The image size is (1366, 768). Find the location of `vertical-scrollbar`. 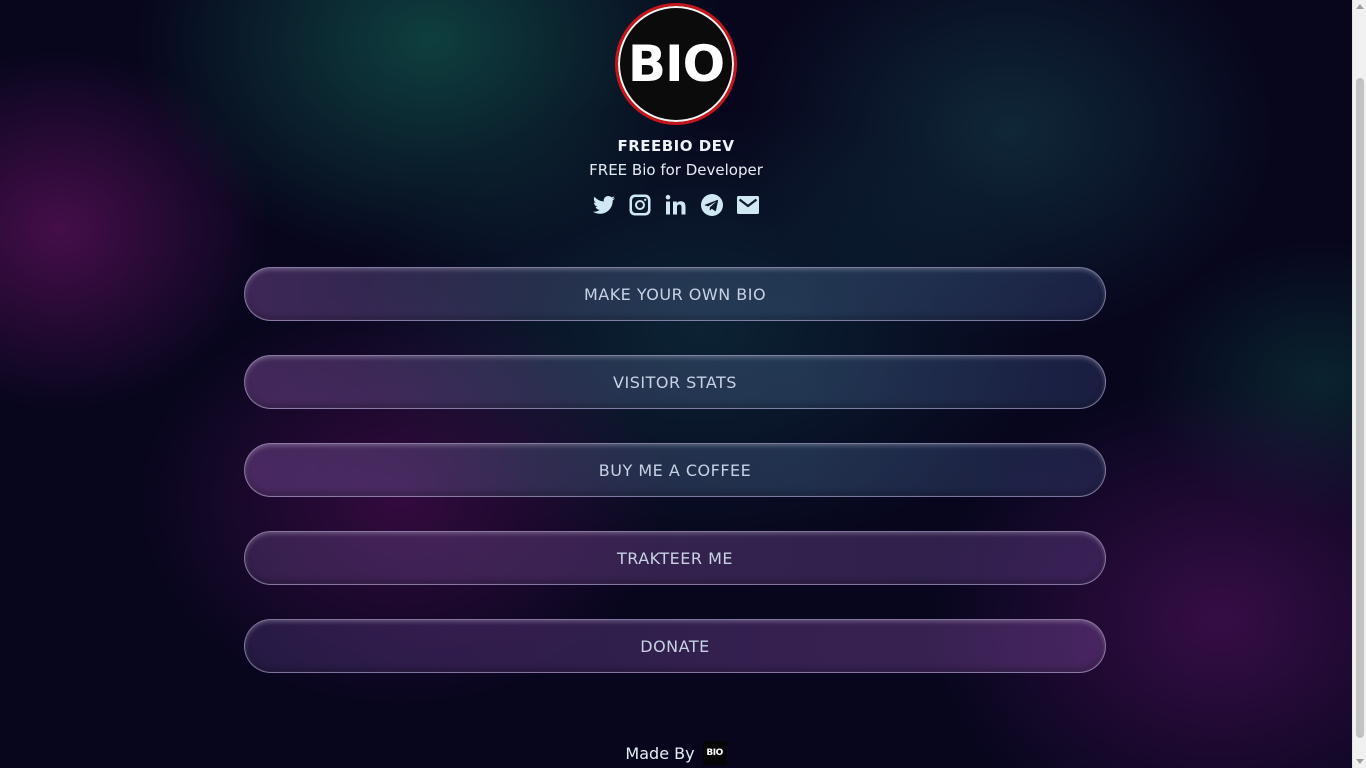

vertical-scrollbar is located at coordinates (1359, 384).